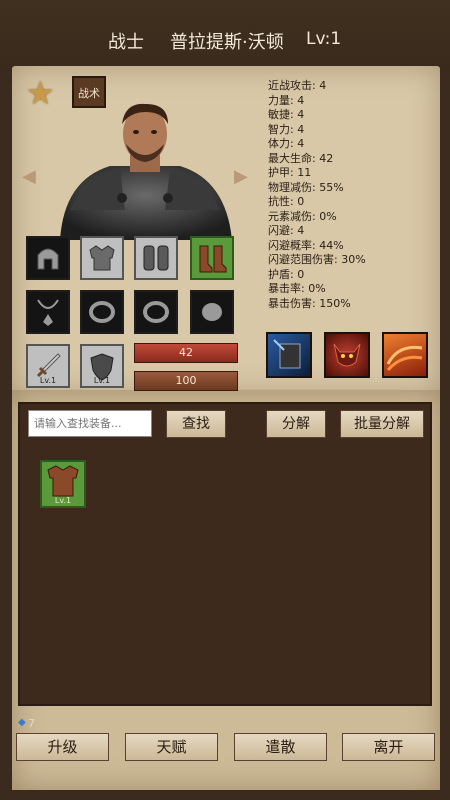  Describe the element at coordinates (309, 303) in the screenshot. I see `stat-crit-damage: 暴击伤害: 150%` at that location.